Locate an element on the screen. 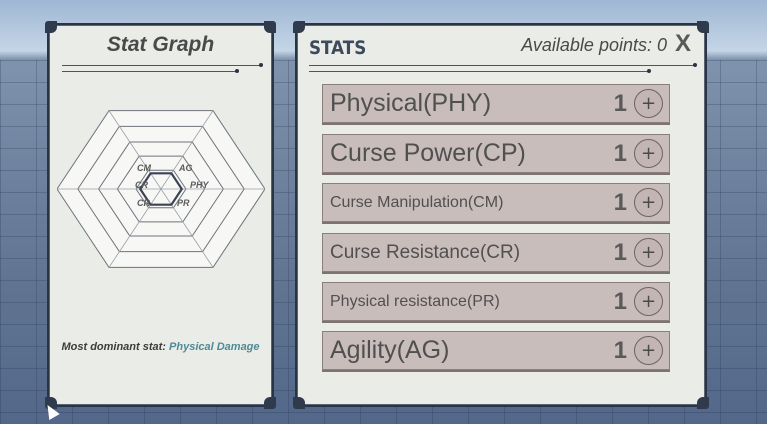 This screenshot has width=767, height=424. available-points-label: Available points: 0 is located at coordinates (594, 45).